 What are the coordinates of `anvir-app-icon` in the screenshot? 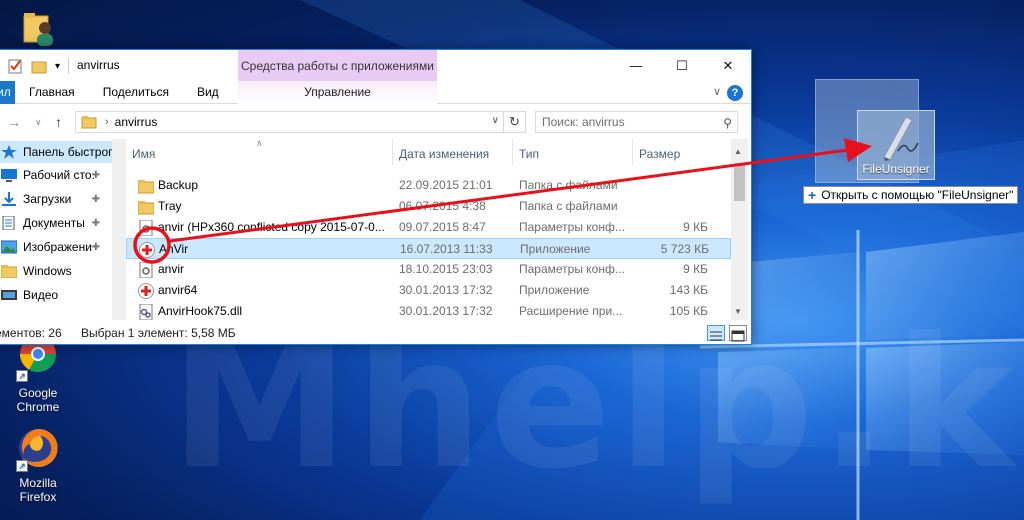 It's located at (146, 291).